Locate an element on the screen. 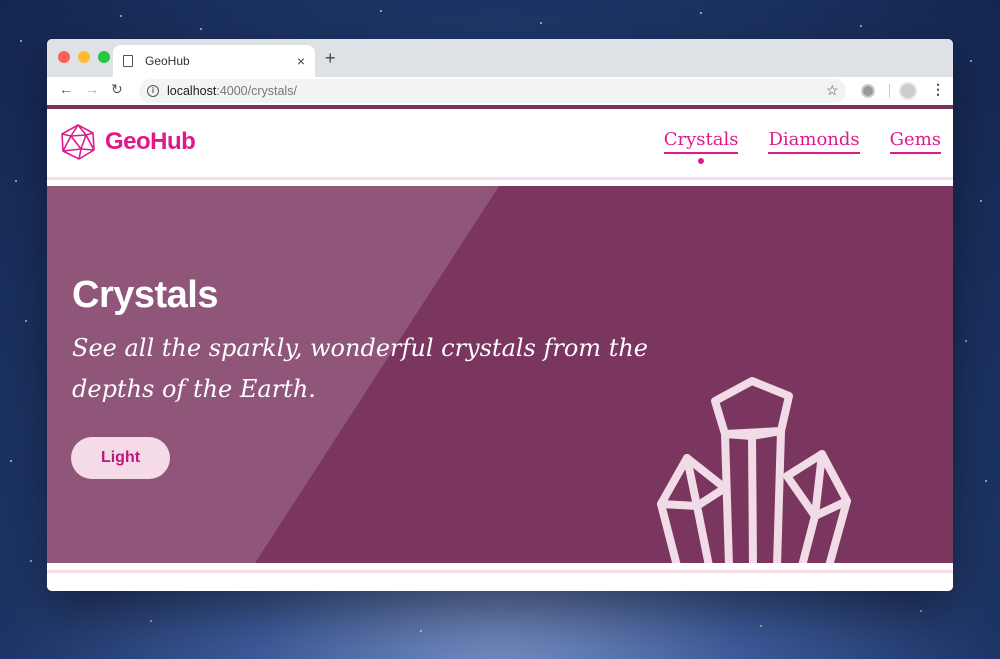 Image resolution: width=1000 pixels, height=659 pixels. new-tab-button: + is located at coordinates (330, 58).